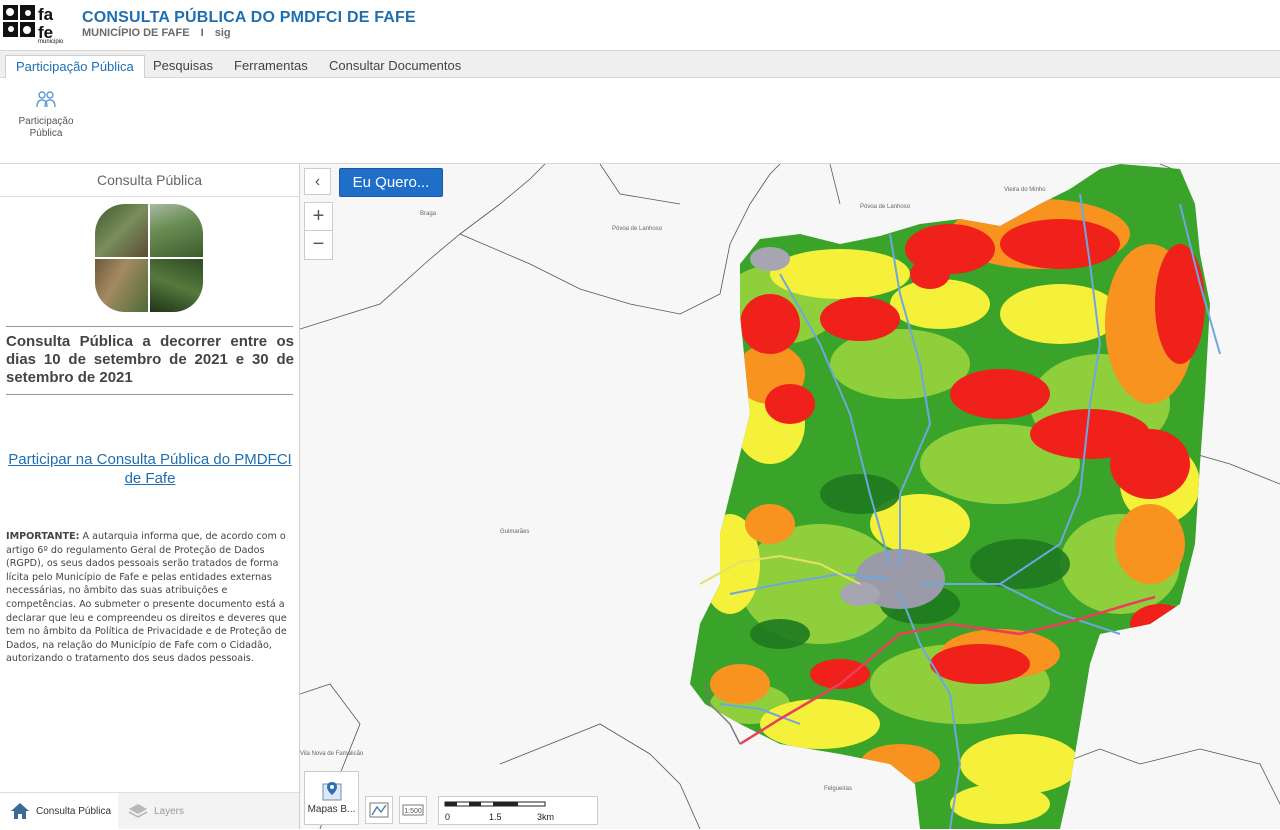  Describe the element at coordinates (332, 754) in the screenshot. I see `place-label-famalicao: Vila Nova de Famalicão` at that location.